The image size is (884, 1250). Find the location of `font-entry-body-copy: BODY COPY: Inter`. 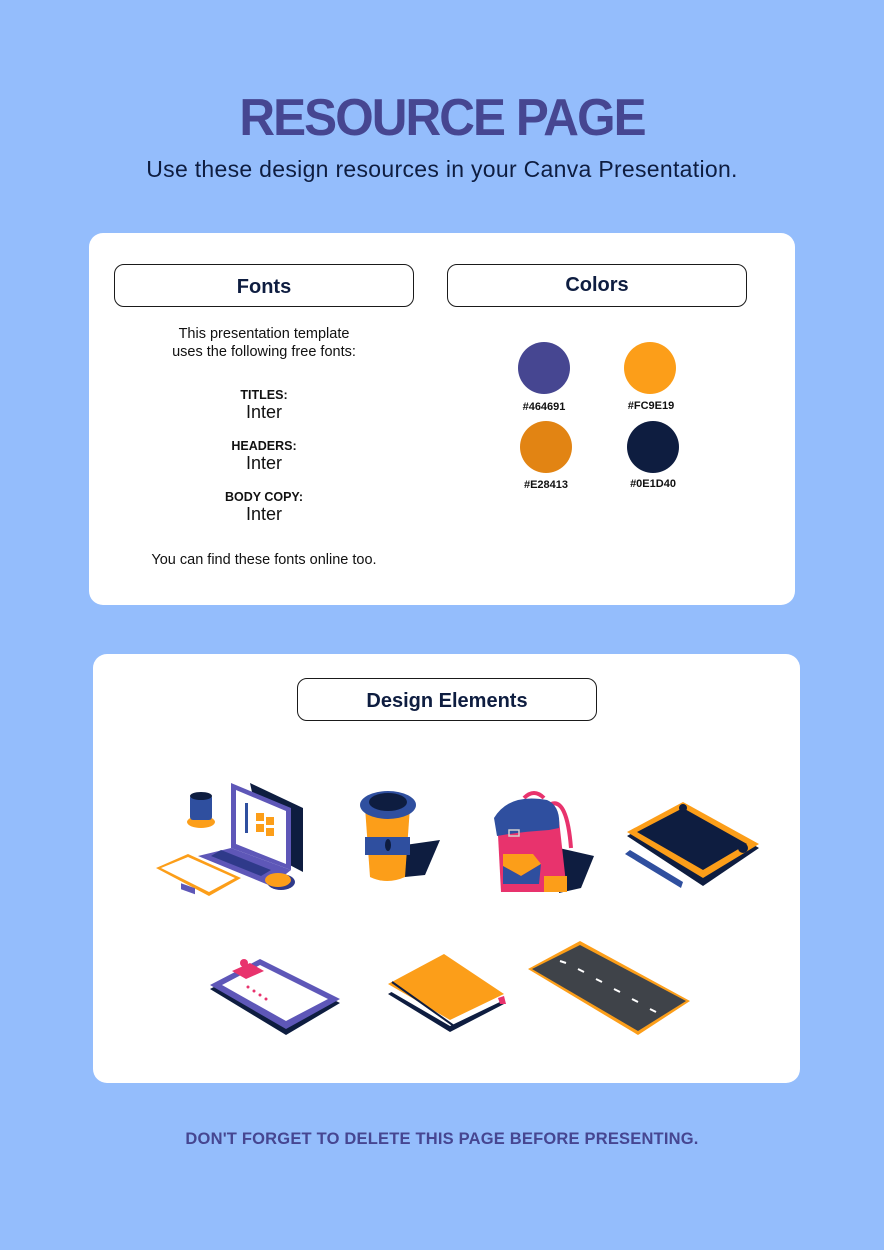

font-entry-body-copy: BODY COPY: Inter is located at coordinates (264, 507).